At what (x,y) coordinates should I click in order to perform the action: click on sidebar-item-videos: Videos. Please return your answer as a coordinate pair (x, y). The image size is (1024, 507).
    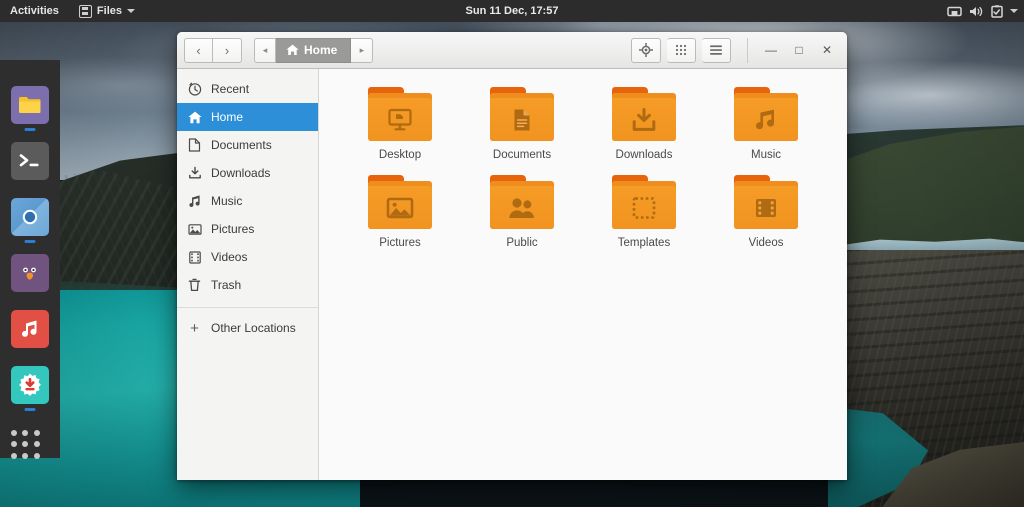
    Looking at the image, I should click on (247, 257).